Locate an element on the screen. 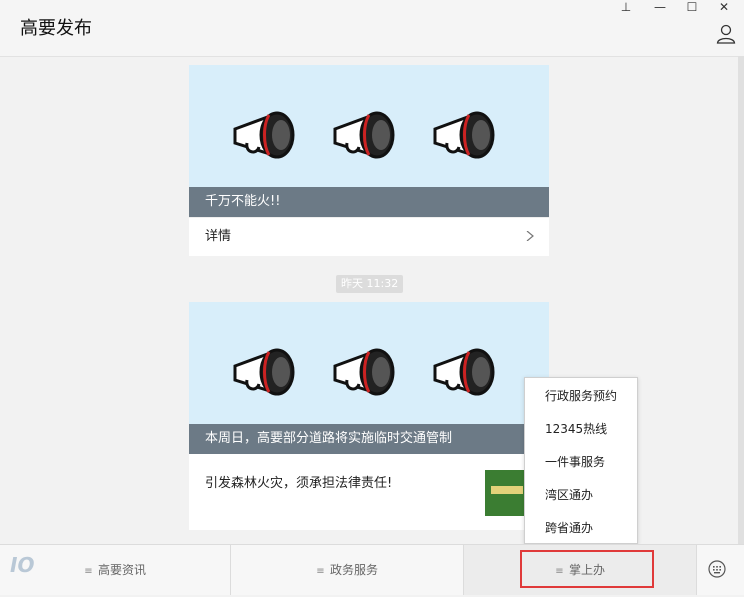  selection-highlight is located at coordinates (587, 569).